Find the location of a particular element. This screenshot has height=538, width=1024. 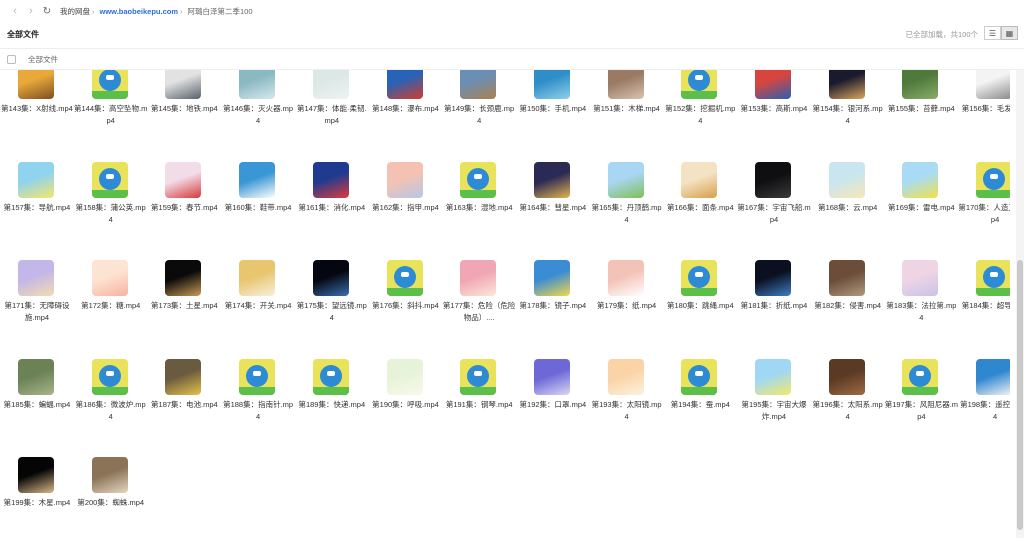

file-item: 第170集：人造卫星.mp4 is located at coordinates (984, 206).